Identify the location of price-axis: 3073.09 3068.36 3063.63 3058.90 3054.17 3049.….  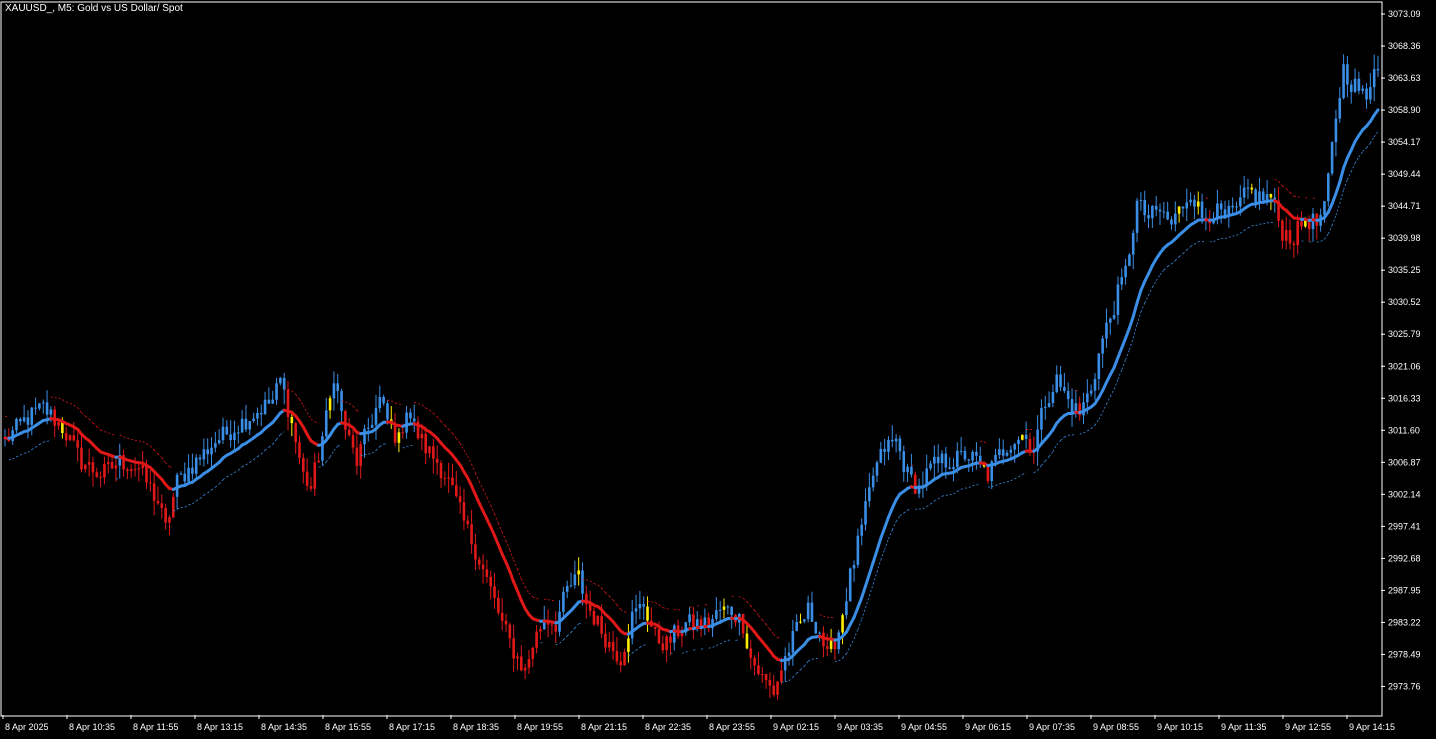
(1401, 350).